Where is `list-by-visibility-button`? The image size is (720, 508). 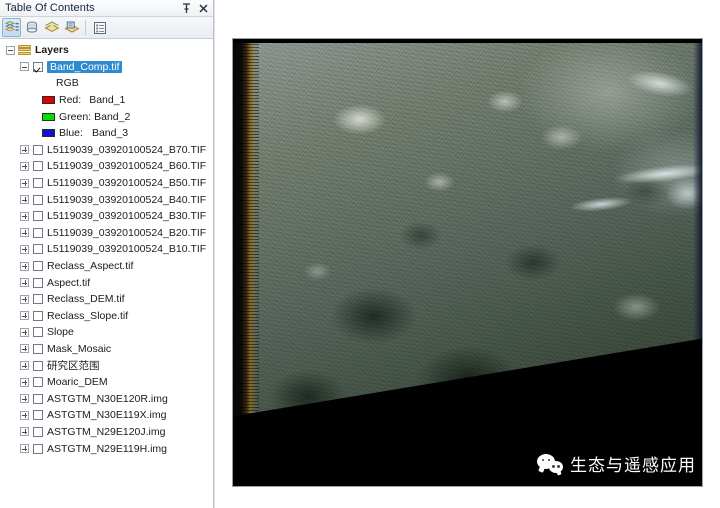
list-by-visibility-button is located at coordinates (51, 27).